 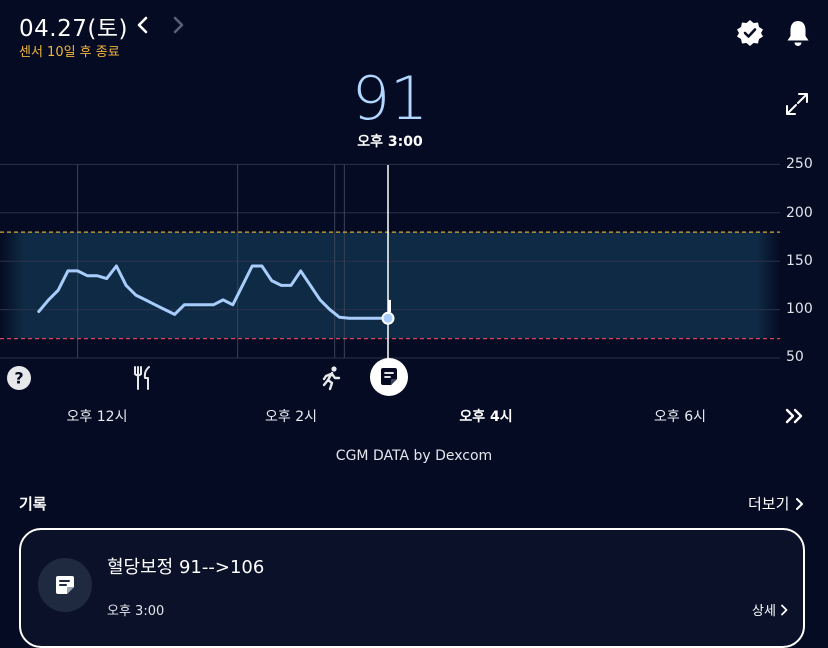 I want to click on y-tick-label: 50, so click(x=795, y=357).